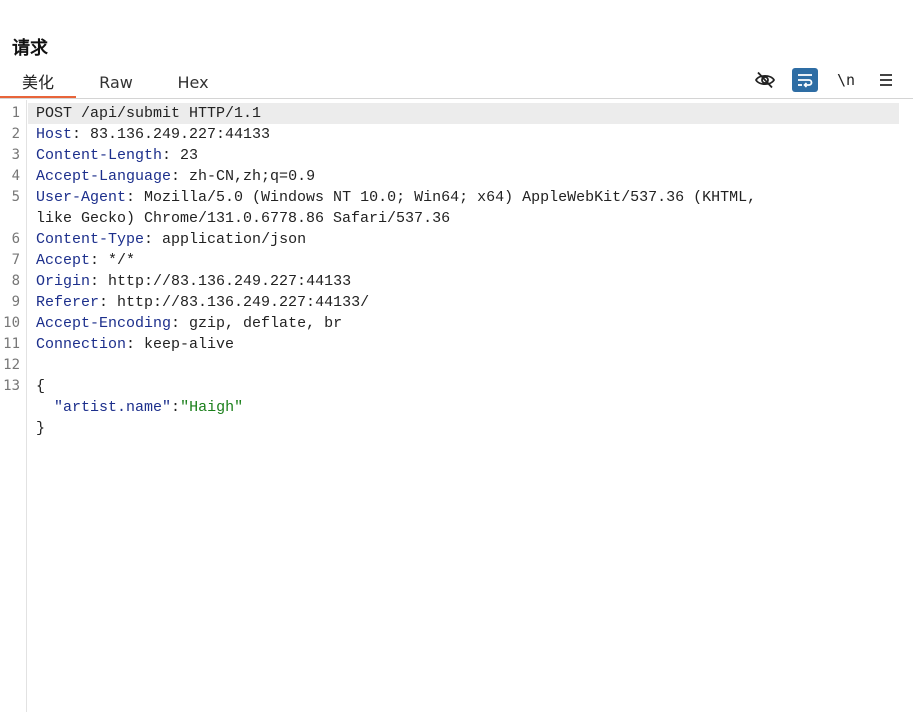 This screenshot has width=913, height=712. I want to click on editor-line: 8 Origin: http://83.136.249.227:44133, so click(456, 281).